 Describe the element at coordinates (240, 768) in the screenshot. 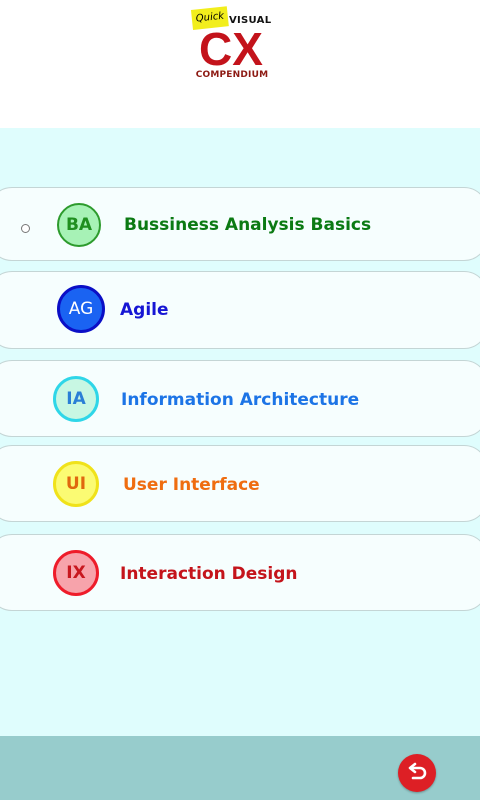

I see `bottom-bar` at that location.